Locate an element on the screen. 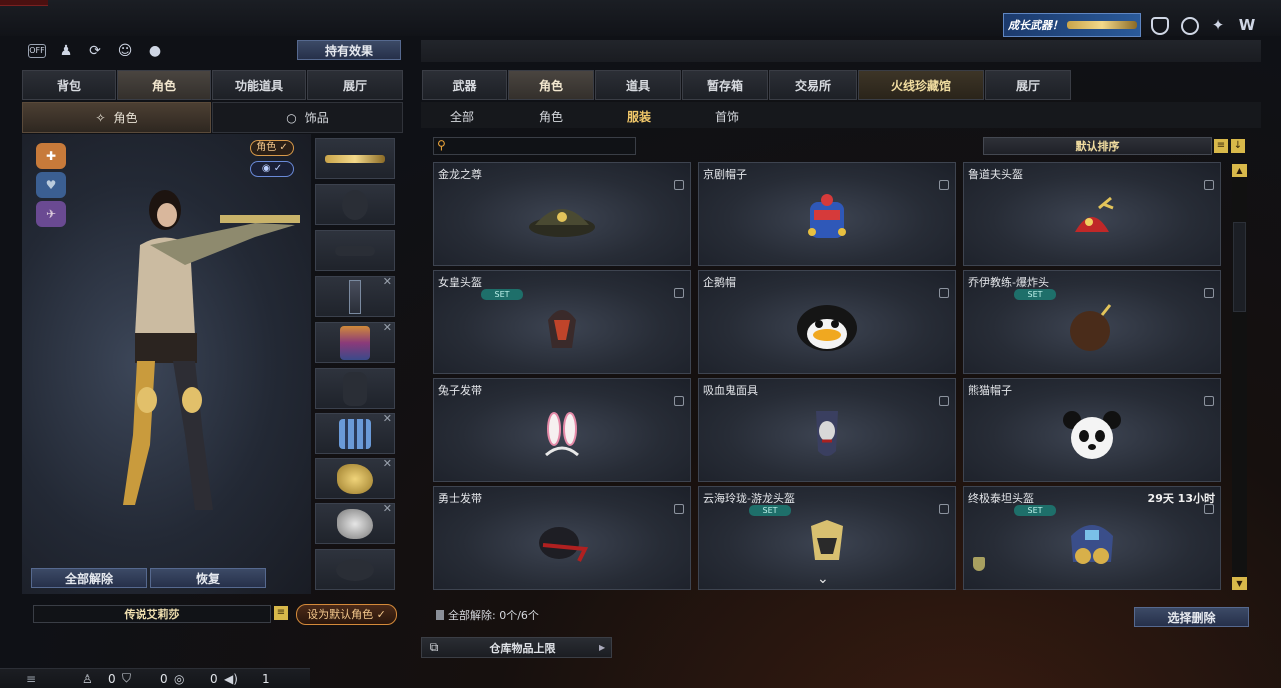  subtab-role: 角色 is located at coordinates (551, 116).